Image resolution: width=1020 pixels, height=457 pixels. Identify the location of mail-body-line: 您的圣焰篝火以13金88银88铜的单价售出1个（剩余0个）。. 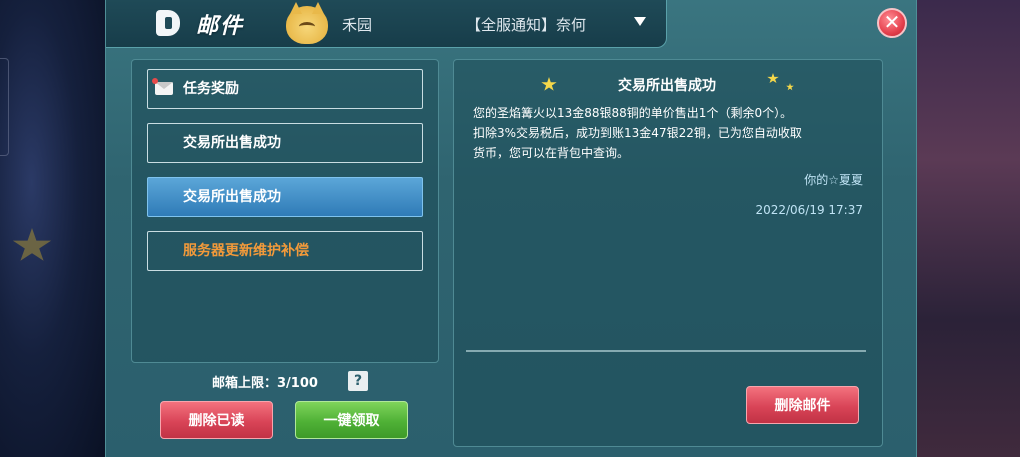
(633, 113).